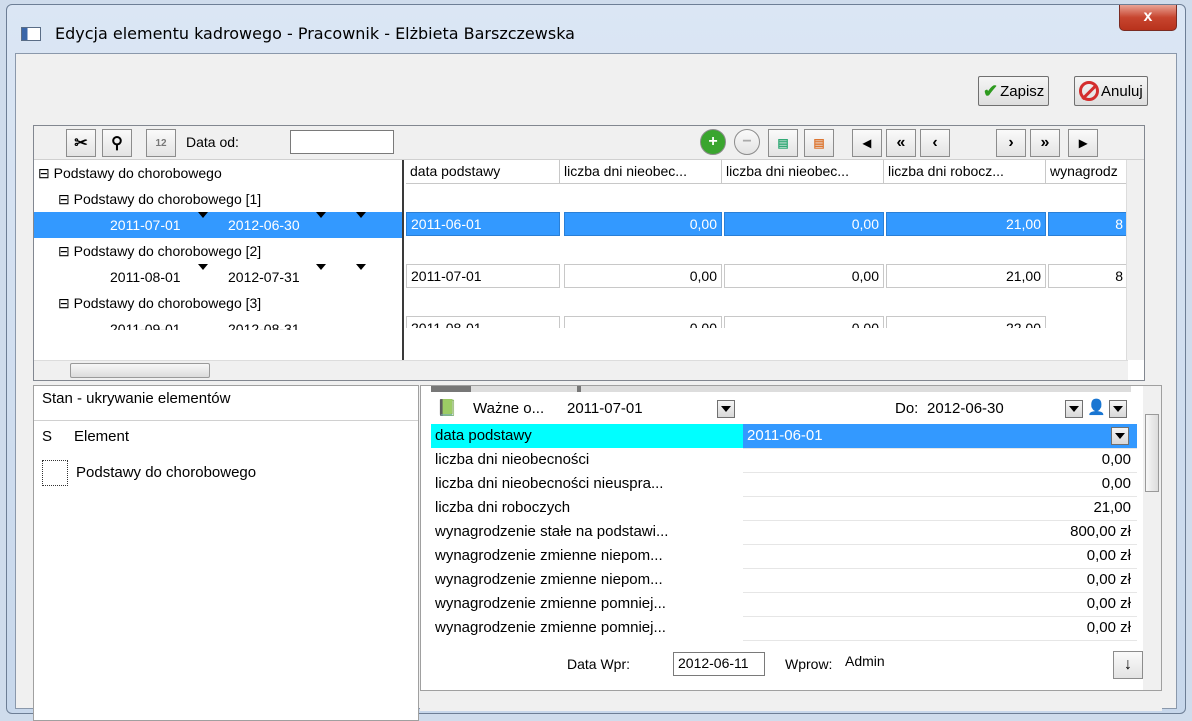 The height and width of the screenshot is (721, 1192). What do you see at coordinates (940, 436) in the screenshot?
I see `prop-value: 2011-06-01` at bounding box center [940, 436].